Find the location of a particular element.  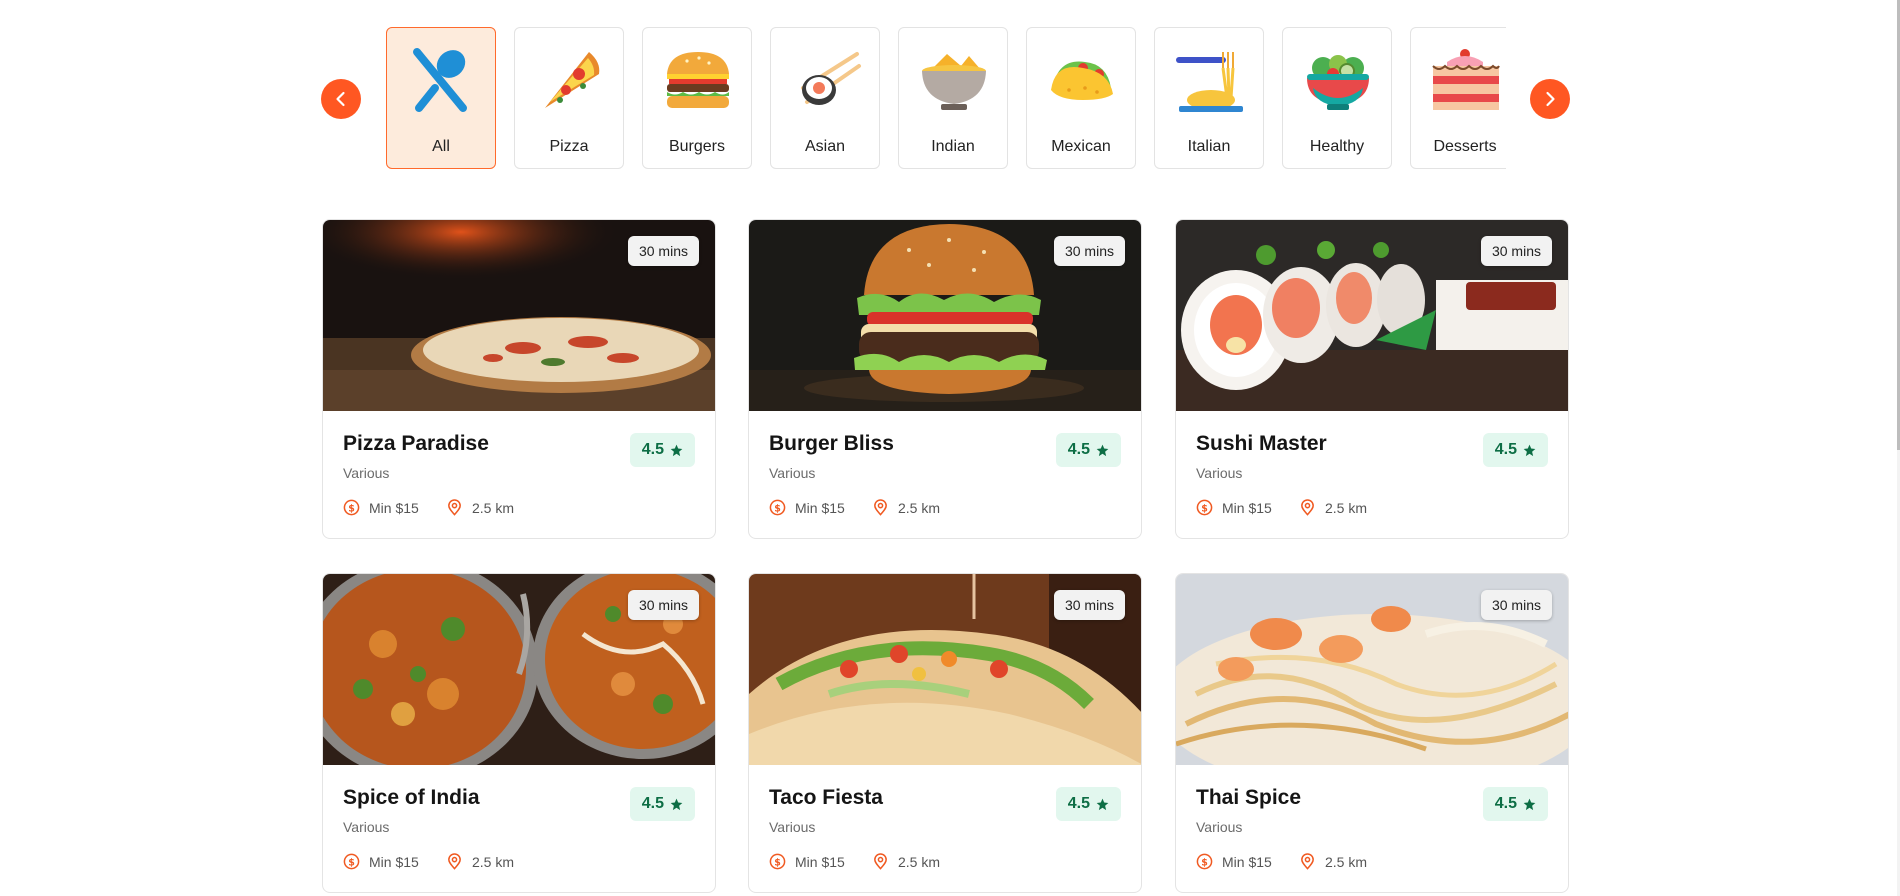

category-label: Italian is located at coordinates (1209, 146).